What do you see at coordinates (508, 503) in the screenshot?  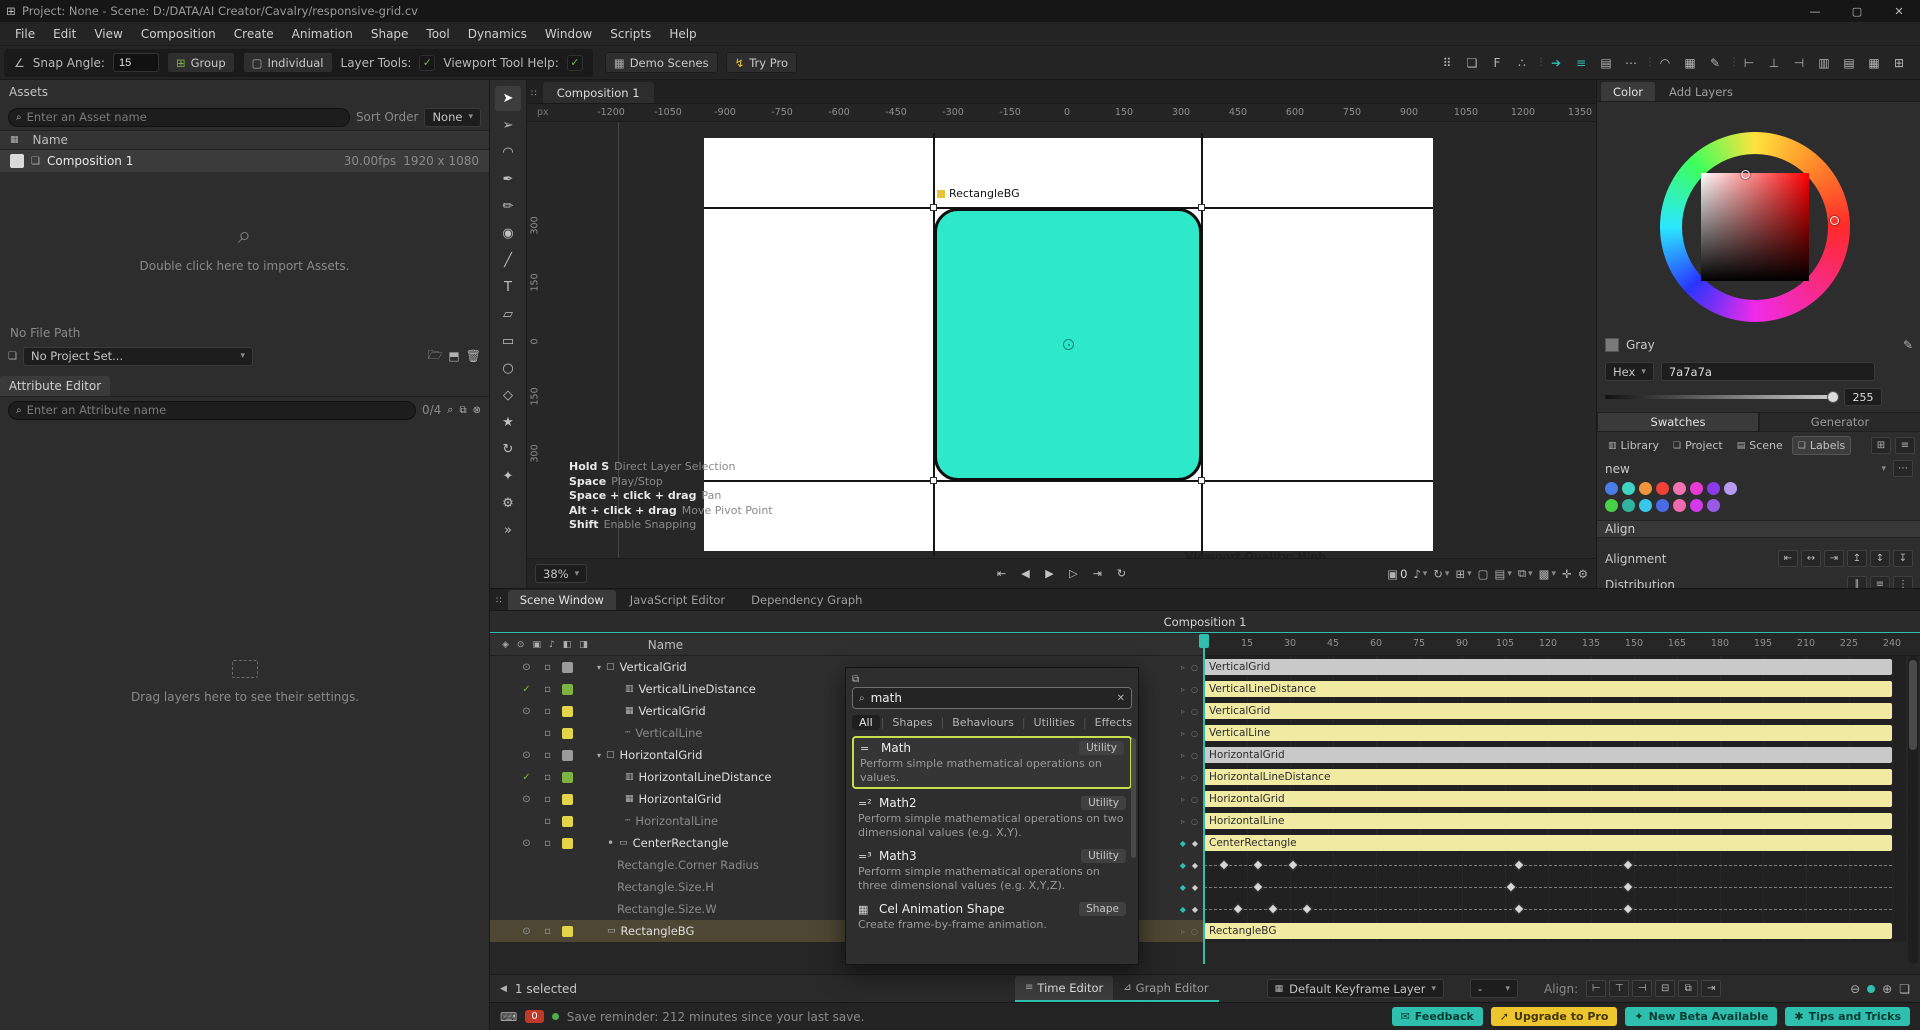 I see `tool-settings-icon: ⚙` at bounding box center [508, 503].